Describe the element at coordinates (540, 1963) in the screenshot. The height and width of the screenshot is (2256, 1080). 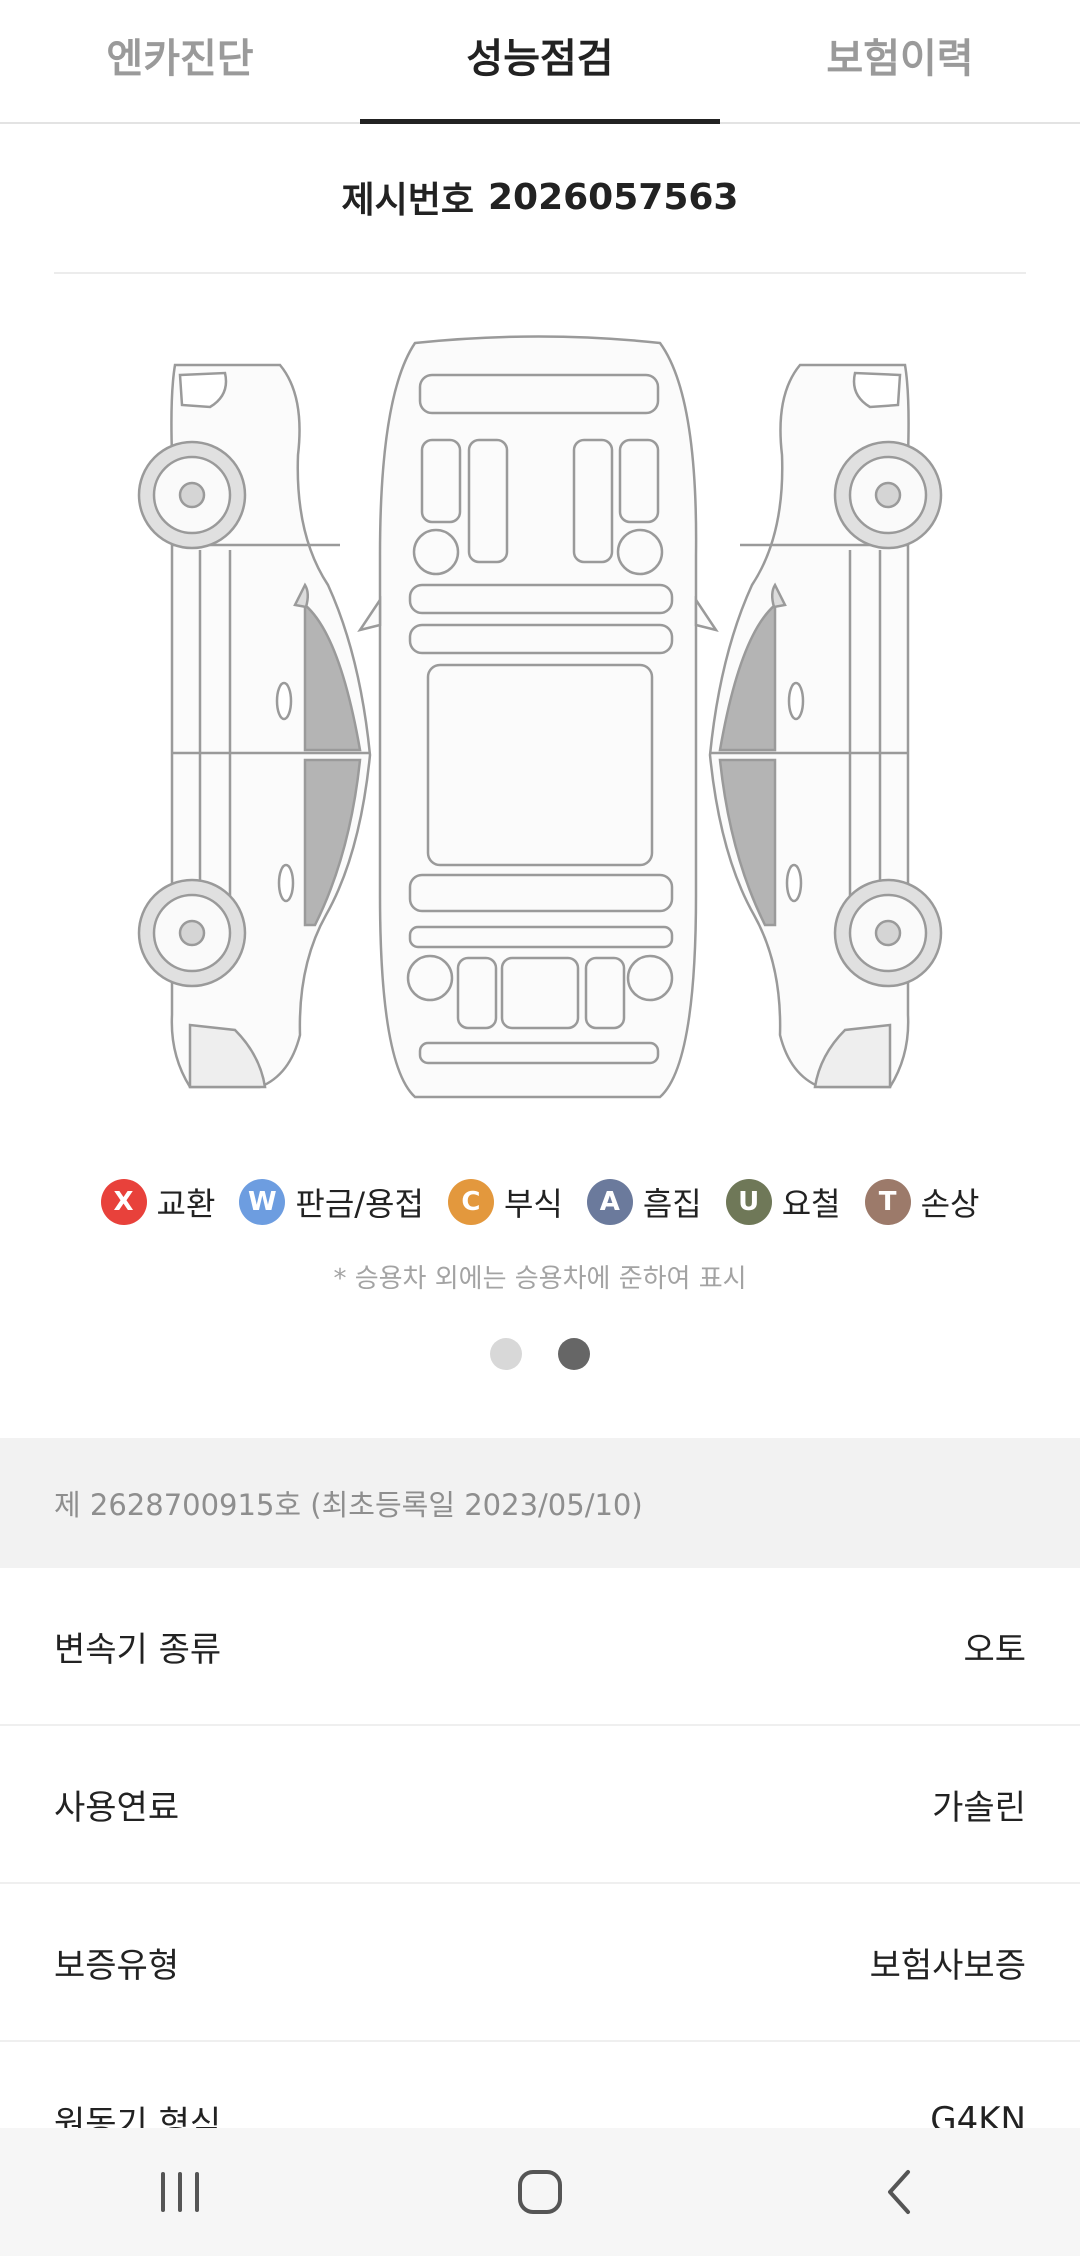
I see `spec-row-warranty-type: 보증유형 보험사보증` at that location.